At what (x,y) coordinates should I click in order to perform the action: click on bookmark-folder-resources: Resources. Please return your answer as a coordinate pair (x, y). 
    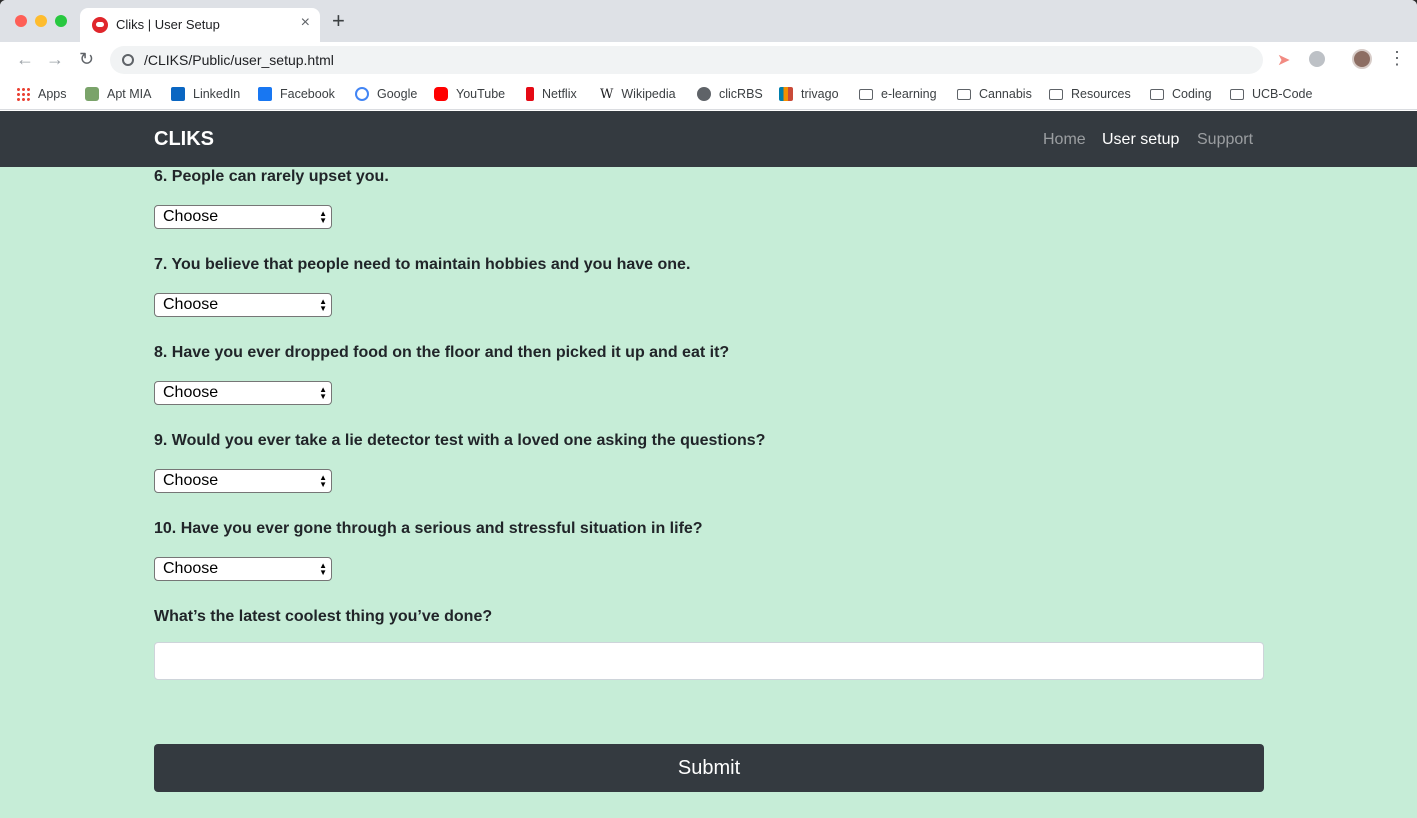
    Looking at the image, I should click on (1090, 94).